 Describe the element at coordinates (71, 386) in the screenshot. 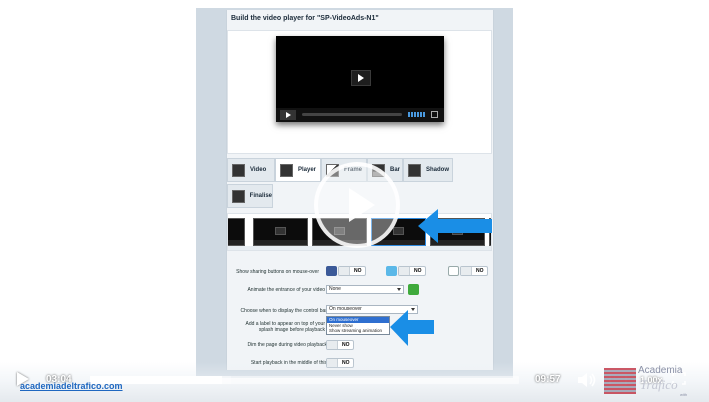

I see `site-link: academiadeltrafico.com` at that location.